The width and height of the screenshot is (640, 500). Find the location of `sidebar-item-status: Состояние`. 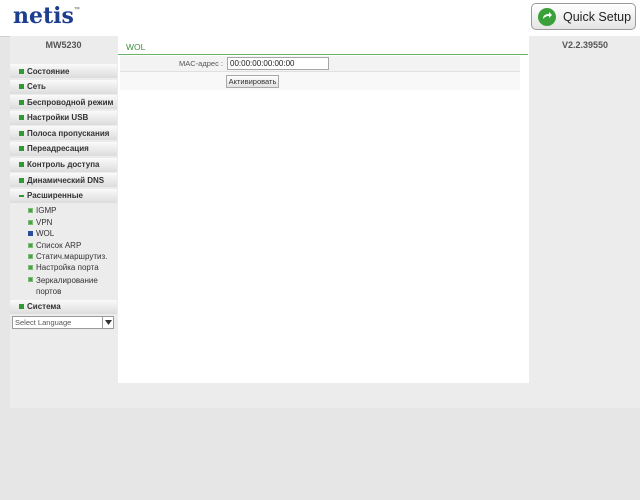

sidebar-item-status: Состояние is located at coordinates (63, 71).